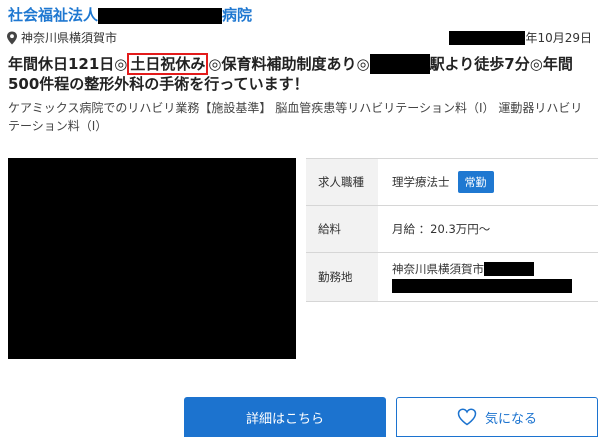 The image size is (600, 437). Describe the element at coordinates (160, 15) in the screenshot. I see `redacted-employer-name` at that location.